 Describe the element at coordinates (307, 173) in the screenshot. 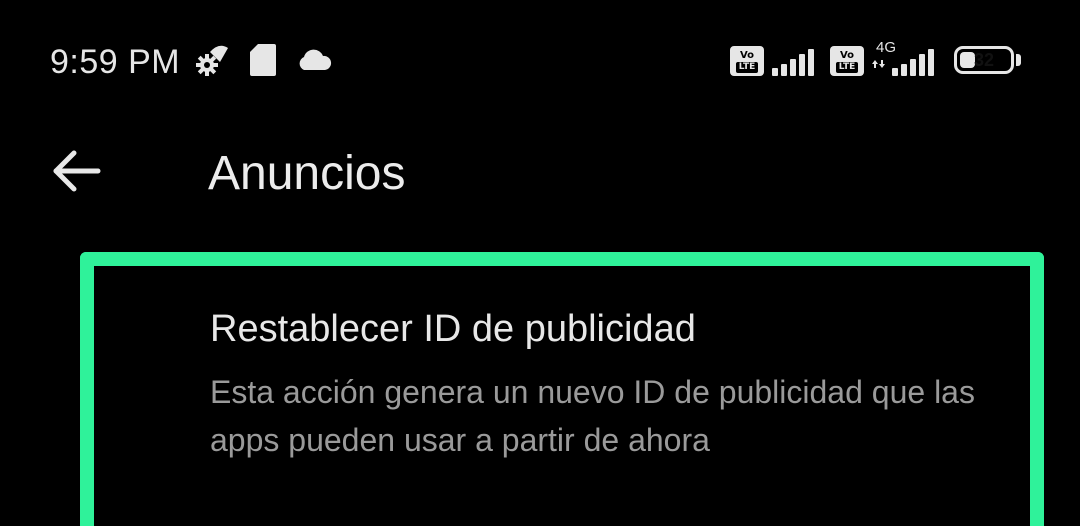

I see `page-title: Anuncios` at that location.